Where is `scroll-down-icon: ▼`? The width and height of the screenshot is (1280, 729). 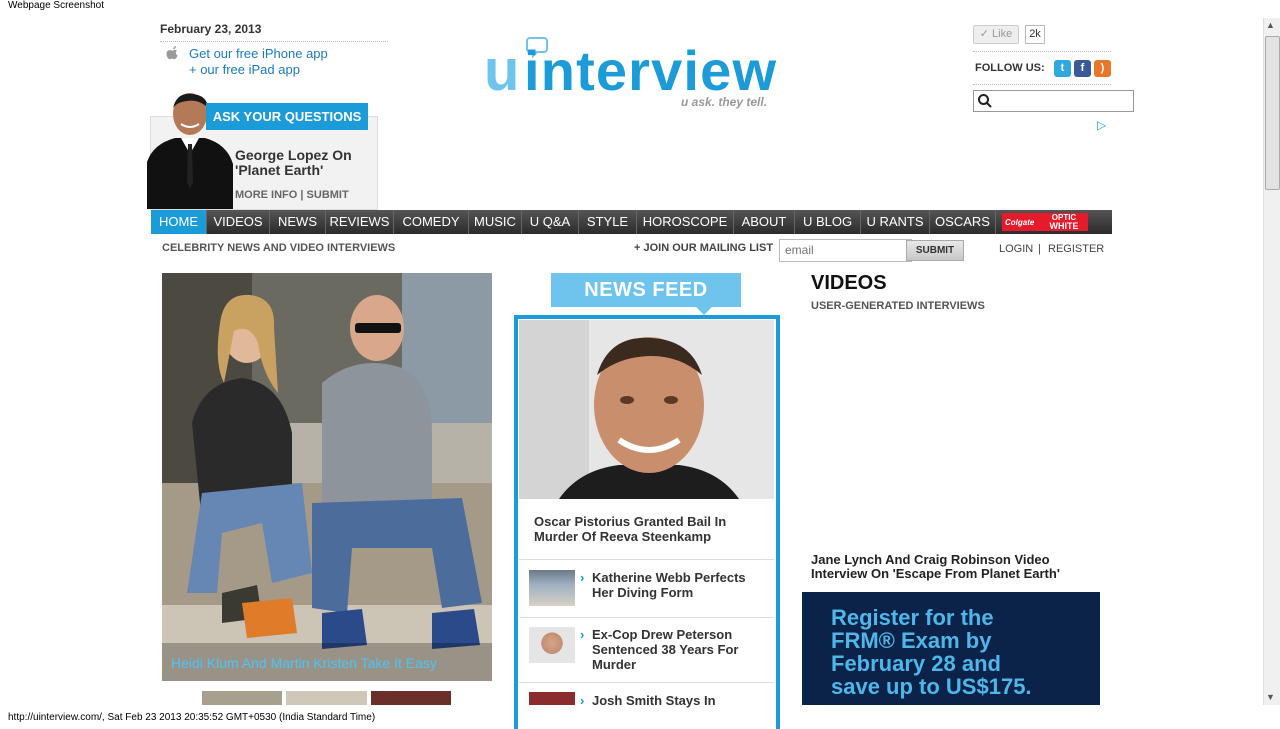
scroll-down-icon: ▼ is located at coordinates (1270, 697).